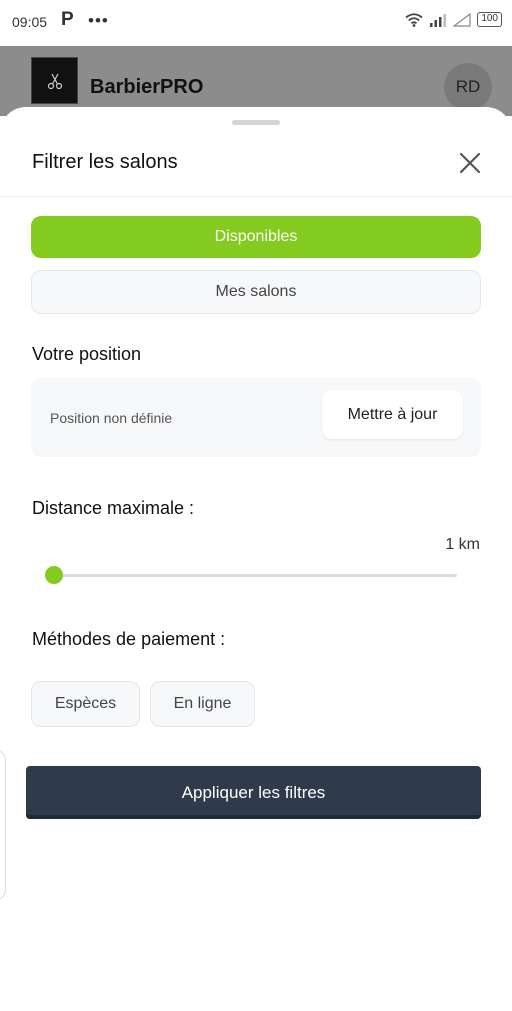  I want to click on position-status: Position non définie, so click(111, 418).